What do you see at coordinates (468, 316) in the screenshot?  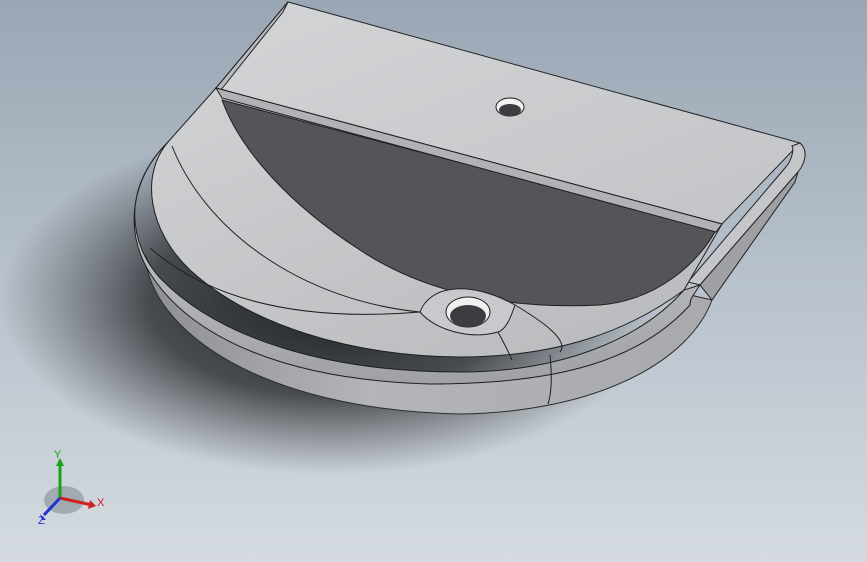 I see `drain-hole-inner` at bounding box center [468, 316].